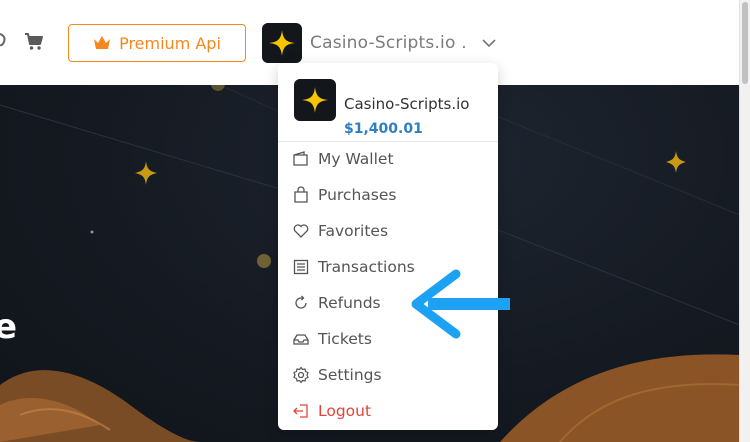 This screenshot has height=442, width=750. What do you see at coordinates (390, 375) in the screenshot?
I see `menu-item-settings: Settings` at bounding box center [390, 375].